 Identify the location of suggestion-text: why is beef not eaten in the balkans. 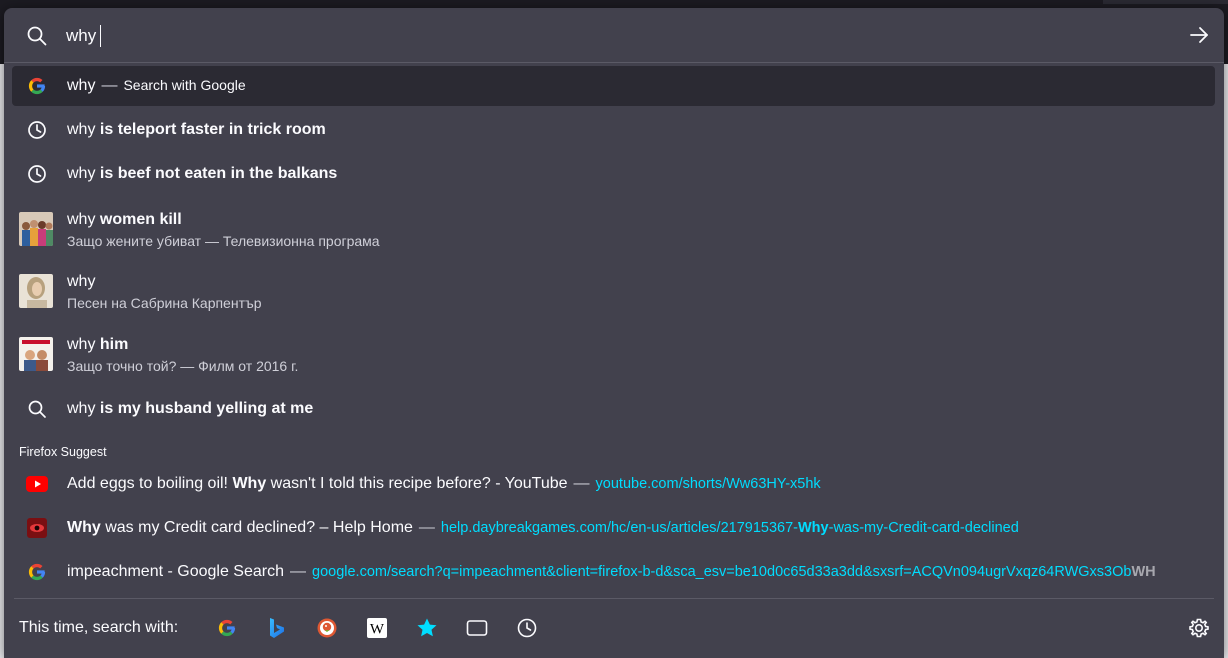
(202, 173).